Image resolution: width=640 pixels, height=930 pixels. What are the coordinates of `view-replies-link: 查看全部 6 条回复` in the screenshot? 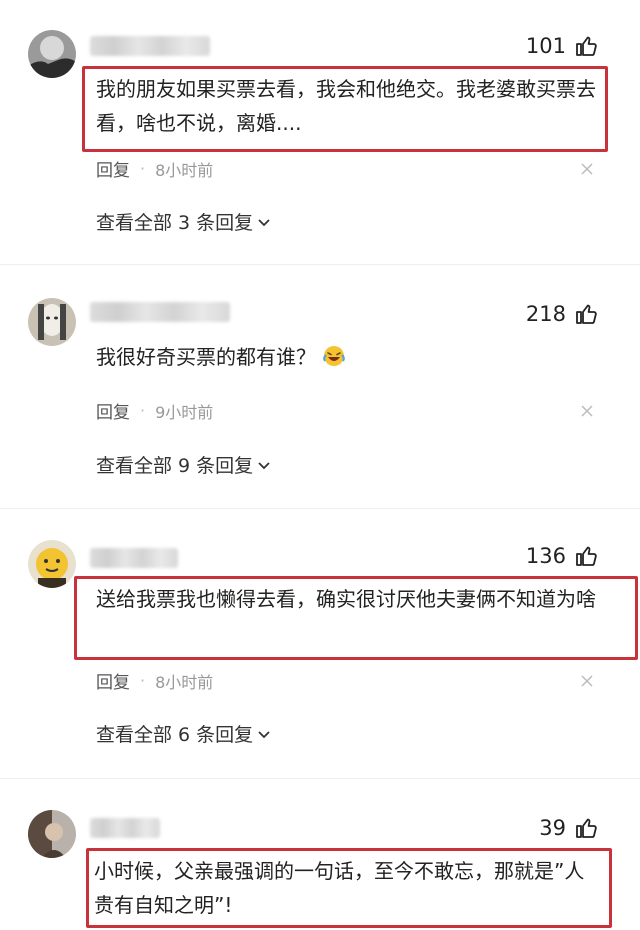 It's located at (183, 733).